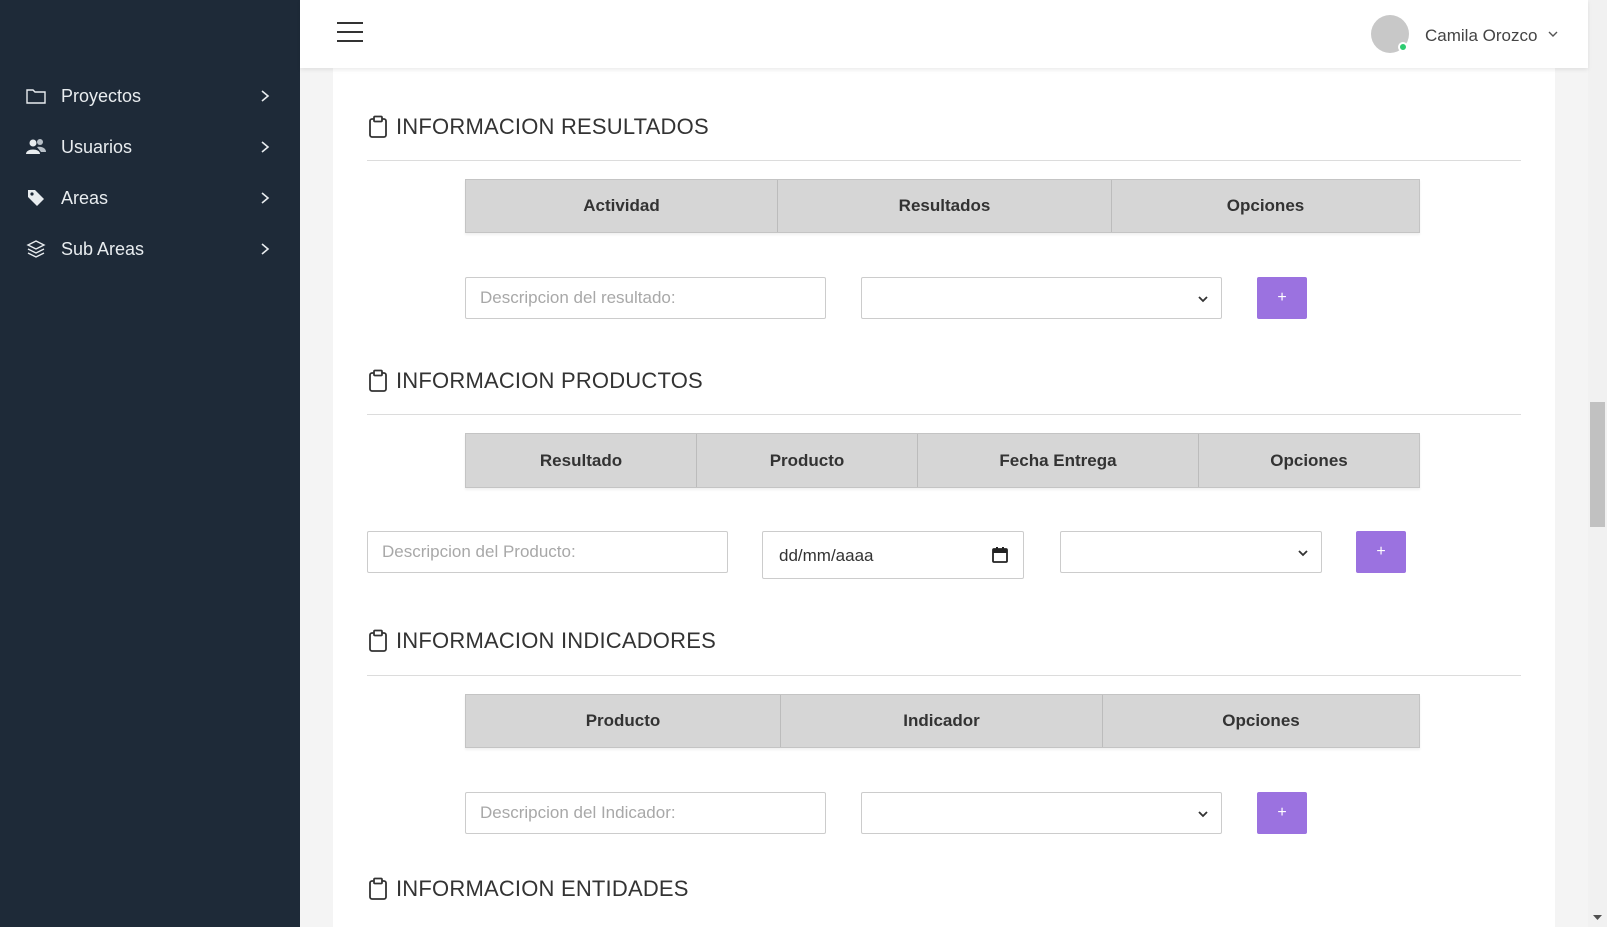 The image size is (1607, 927). What do you see at coordinates (36, 96) in the screenshot?
I see `folder-icon` at bounding box center [36, 96].